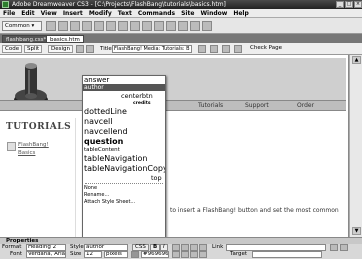 The image size is (362, 259). What do you see at coordinates (140, 247) in the screenshot?
I see `css-button: CSS` at bounding box center [140, 247].